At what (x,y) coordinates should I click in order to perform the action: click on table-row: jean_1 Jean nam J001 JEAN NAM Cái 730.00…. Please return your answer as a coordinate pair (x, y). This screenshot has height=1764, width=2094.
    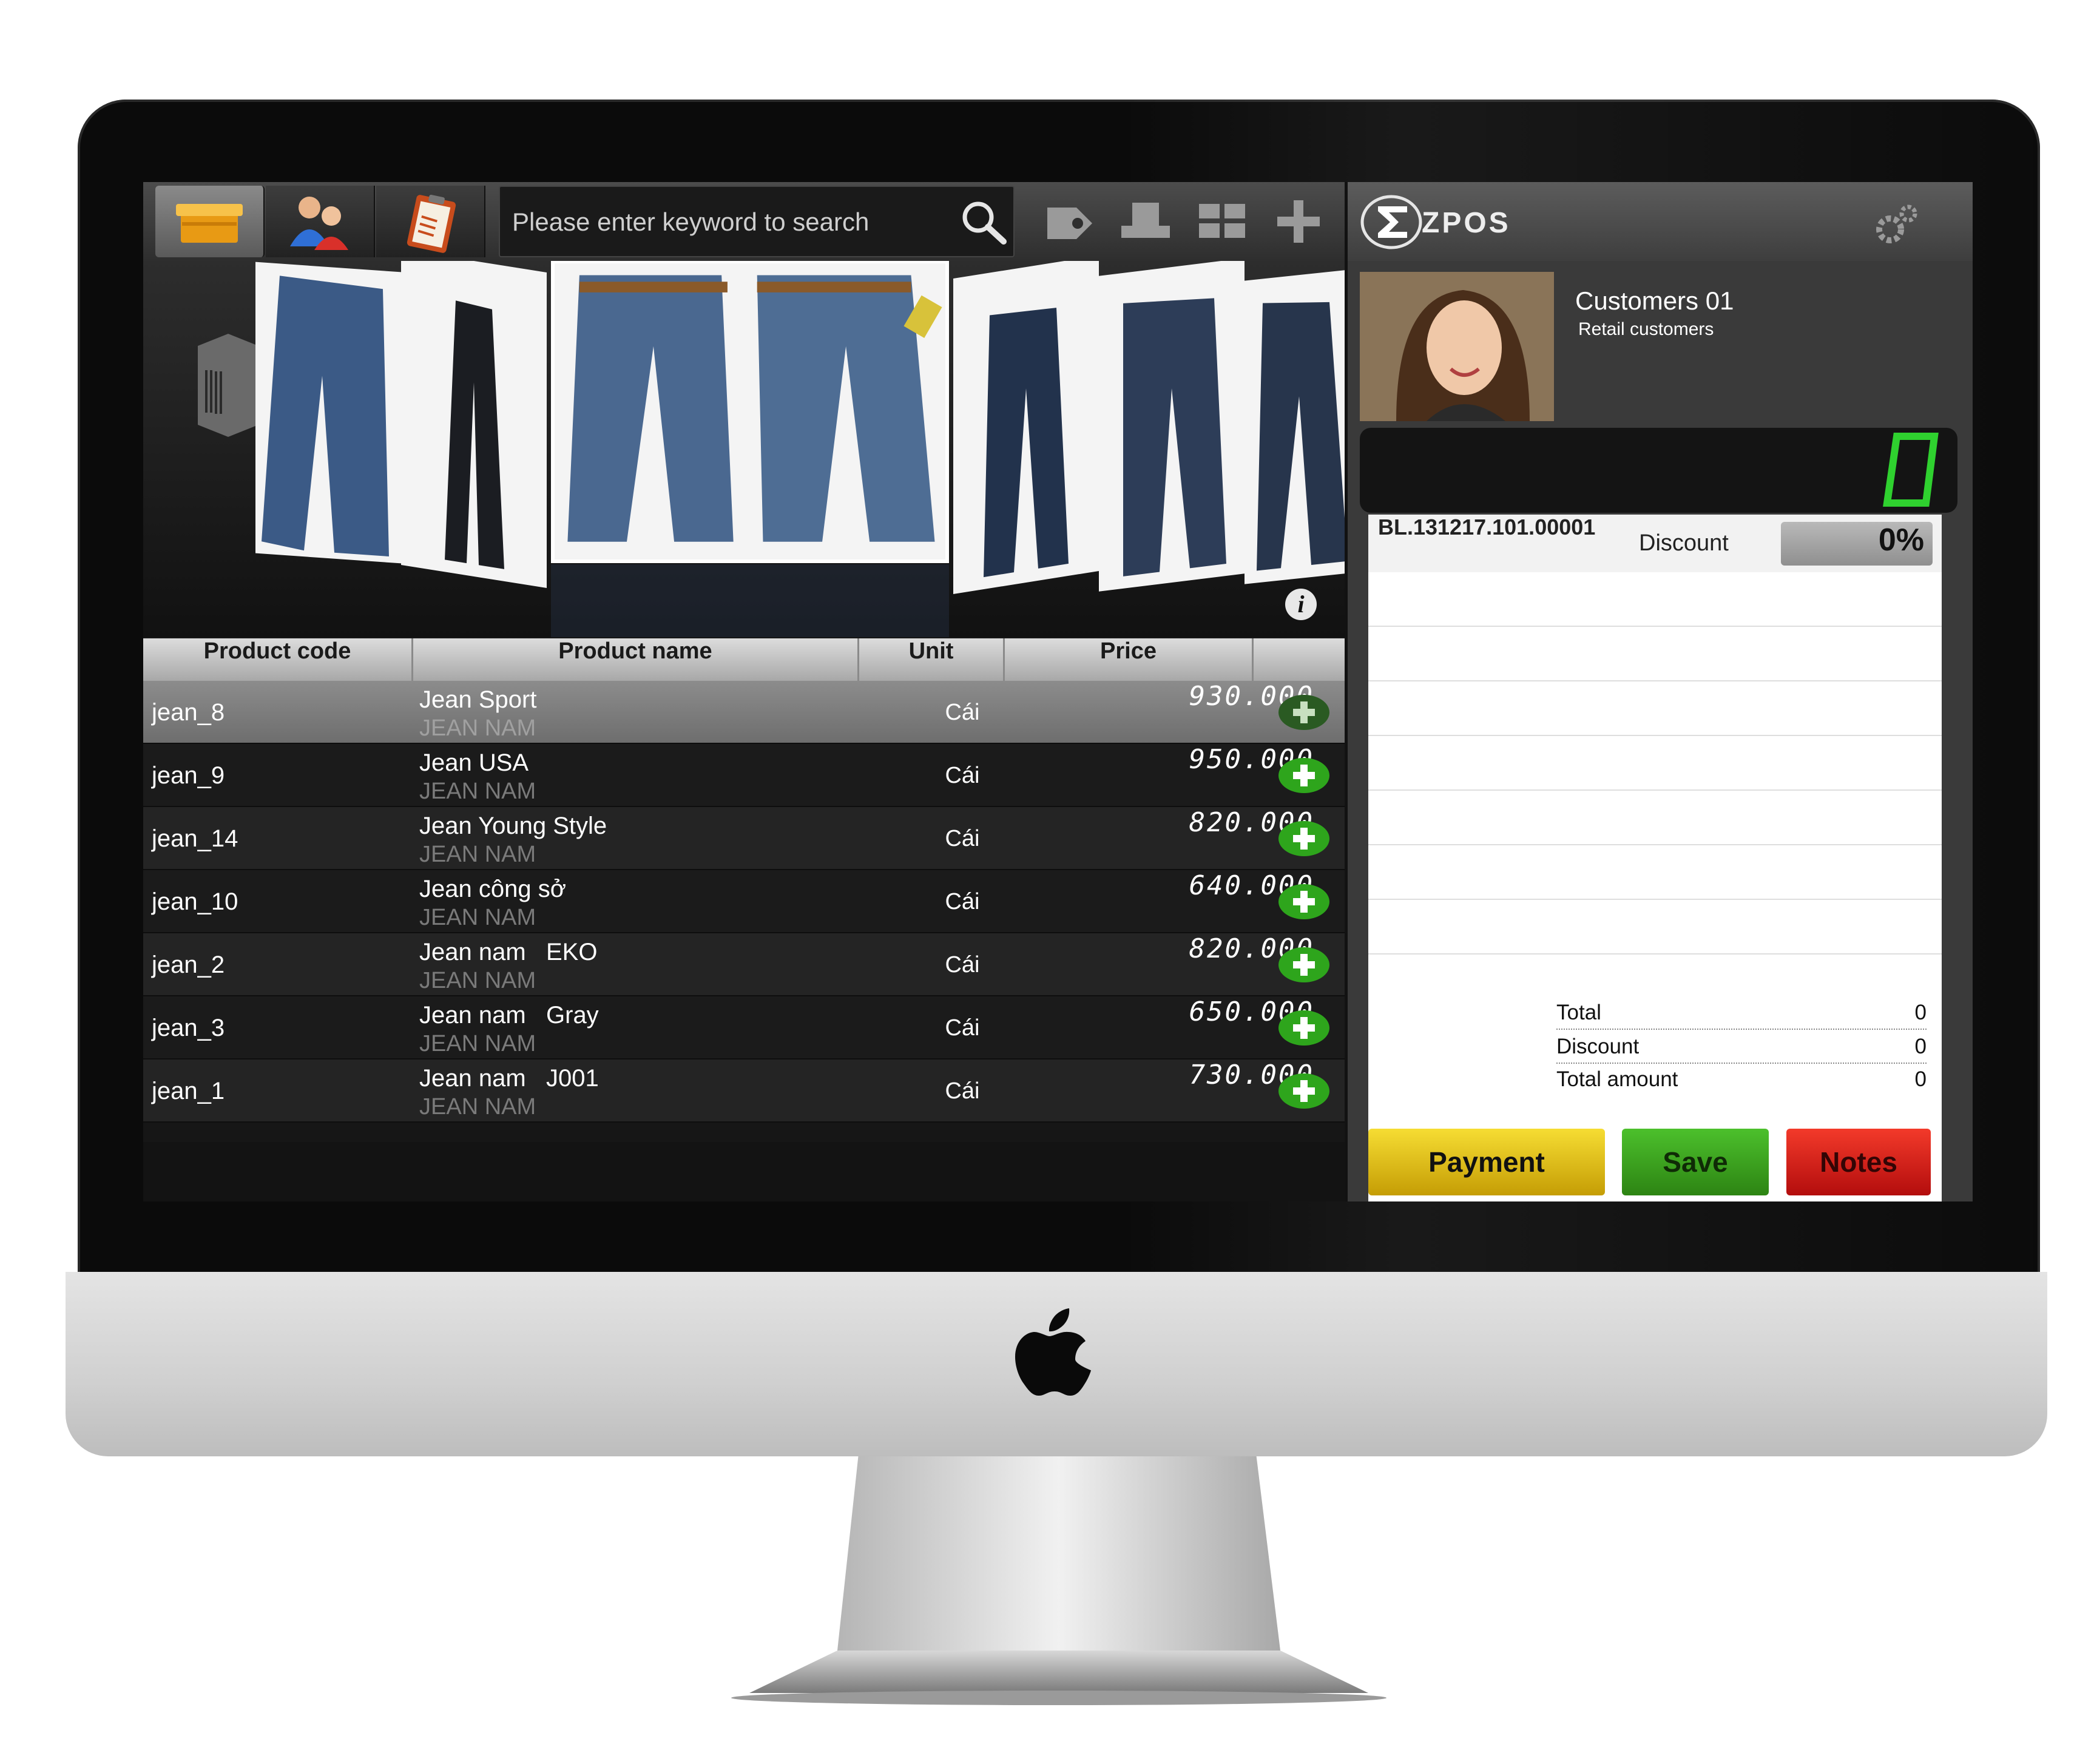
    Looking at the image, I should click on (744, 1091).